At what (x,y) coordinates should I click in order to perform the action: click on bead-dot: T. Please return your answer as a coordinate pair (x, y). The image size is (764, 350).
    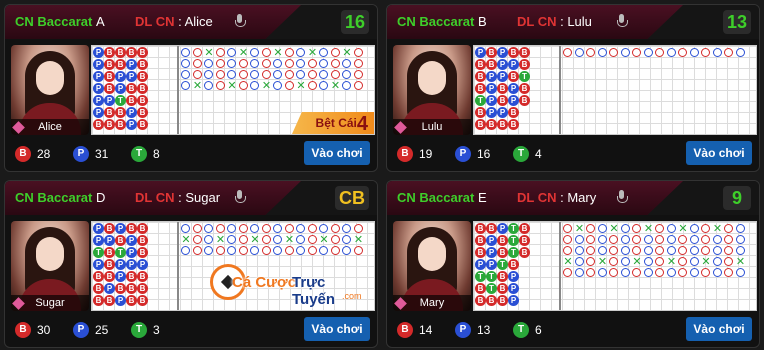
    Looking at the image, I should click on (480, 276).